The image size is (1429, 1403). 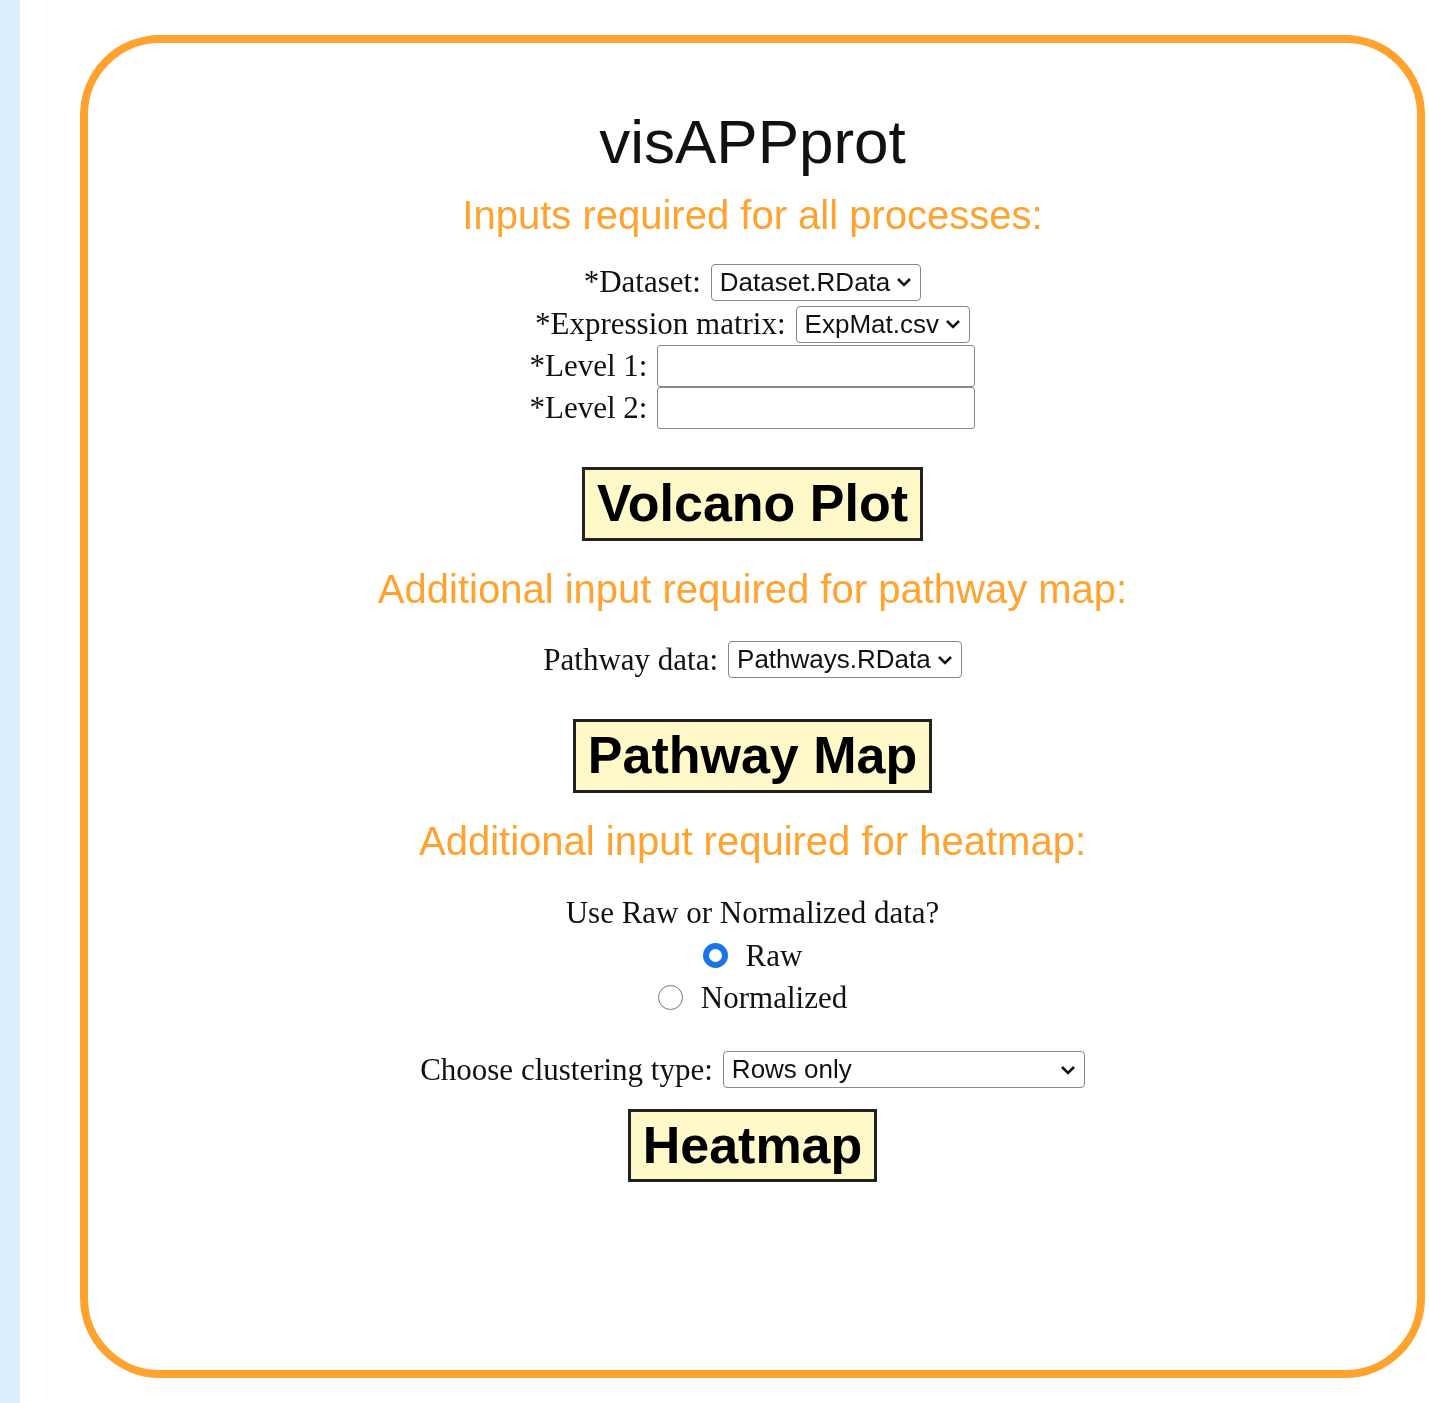 I want to click on field-label: *Level 1:, so click(x=588, y=366).